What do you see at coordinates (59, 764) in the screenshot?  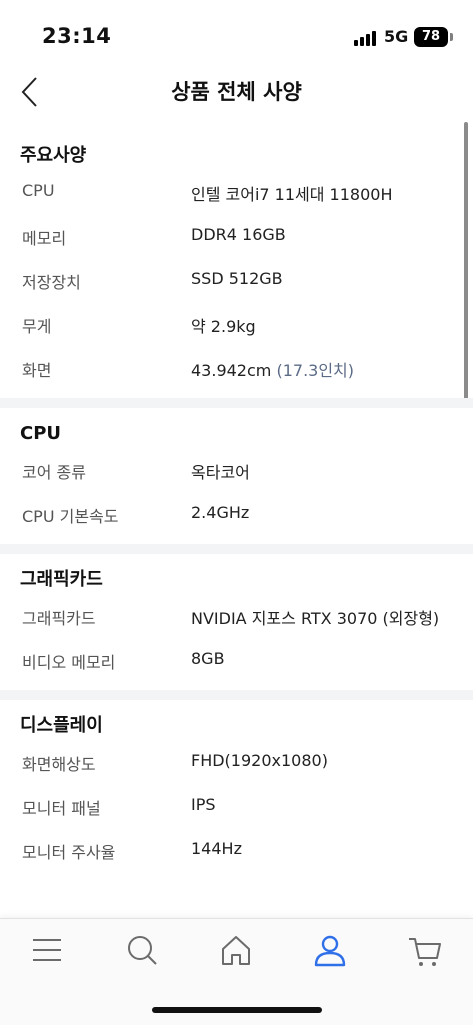 I see `spec-label: 화면해상도` at bounding box center [59, 764].